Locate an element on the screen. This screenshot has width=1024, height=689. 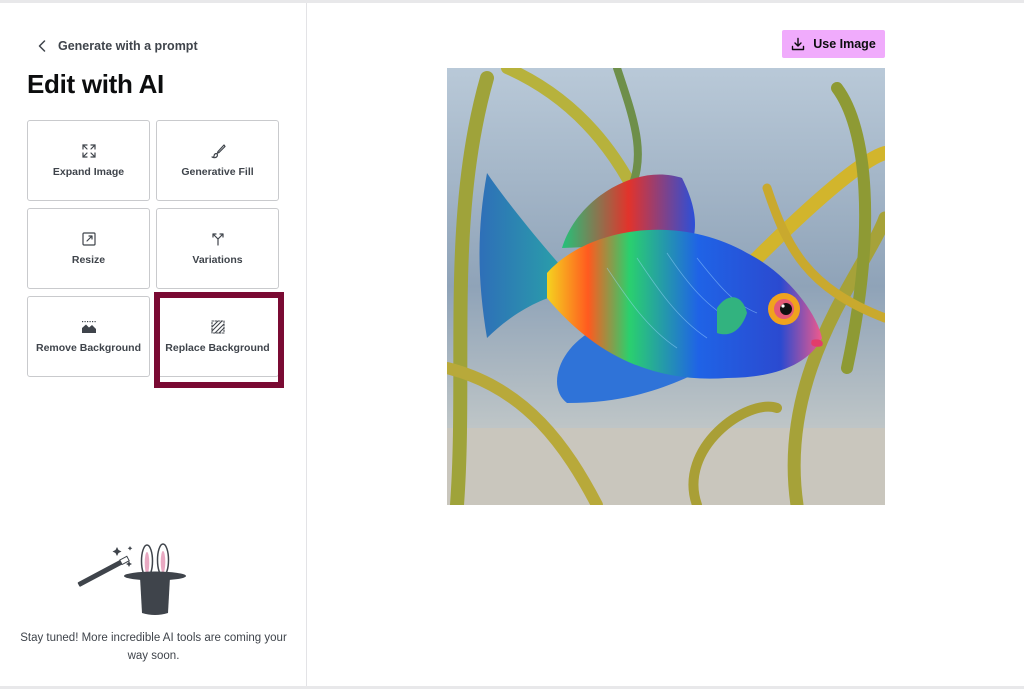
chevron-left-icon is located at coordinates (42, 46).